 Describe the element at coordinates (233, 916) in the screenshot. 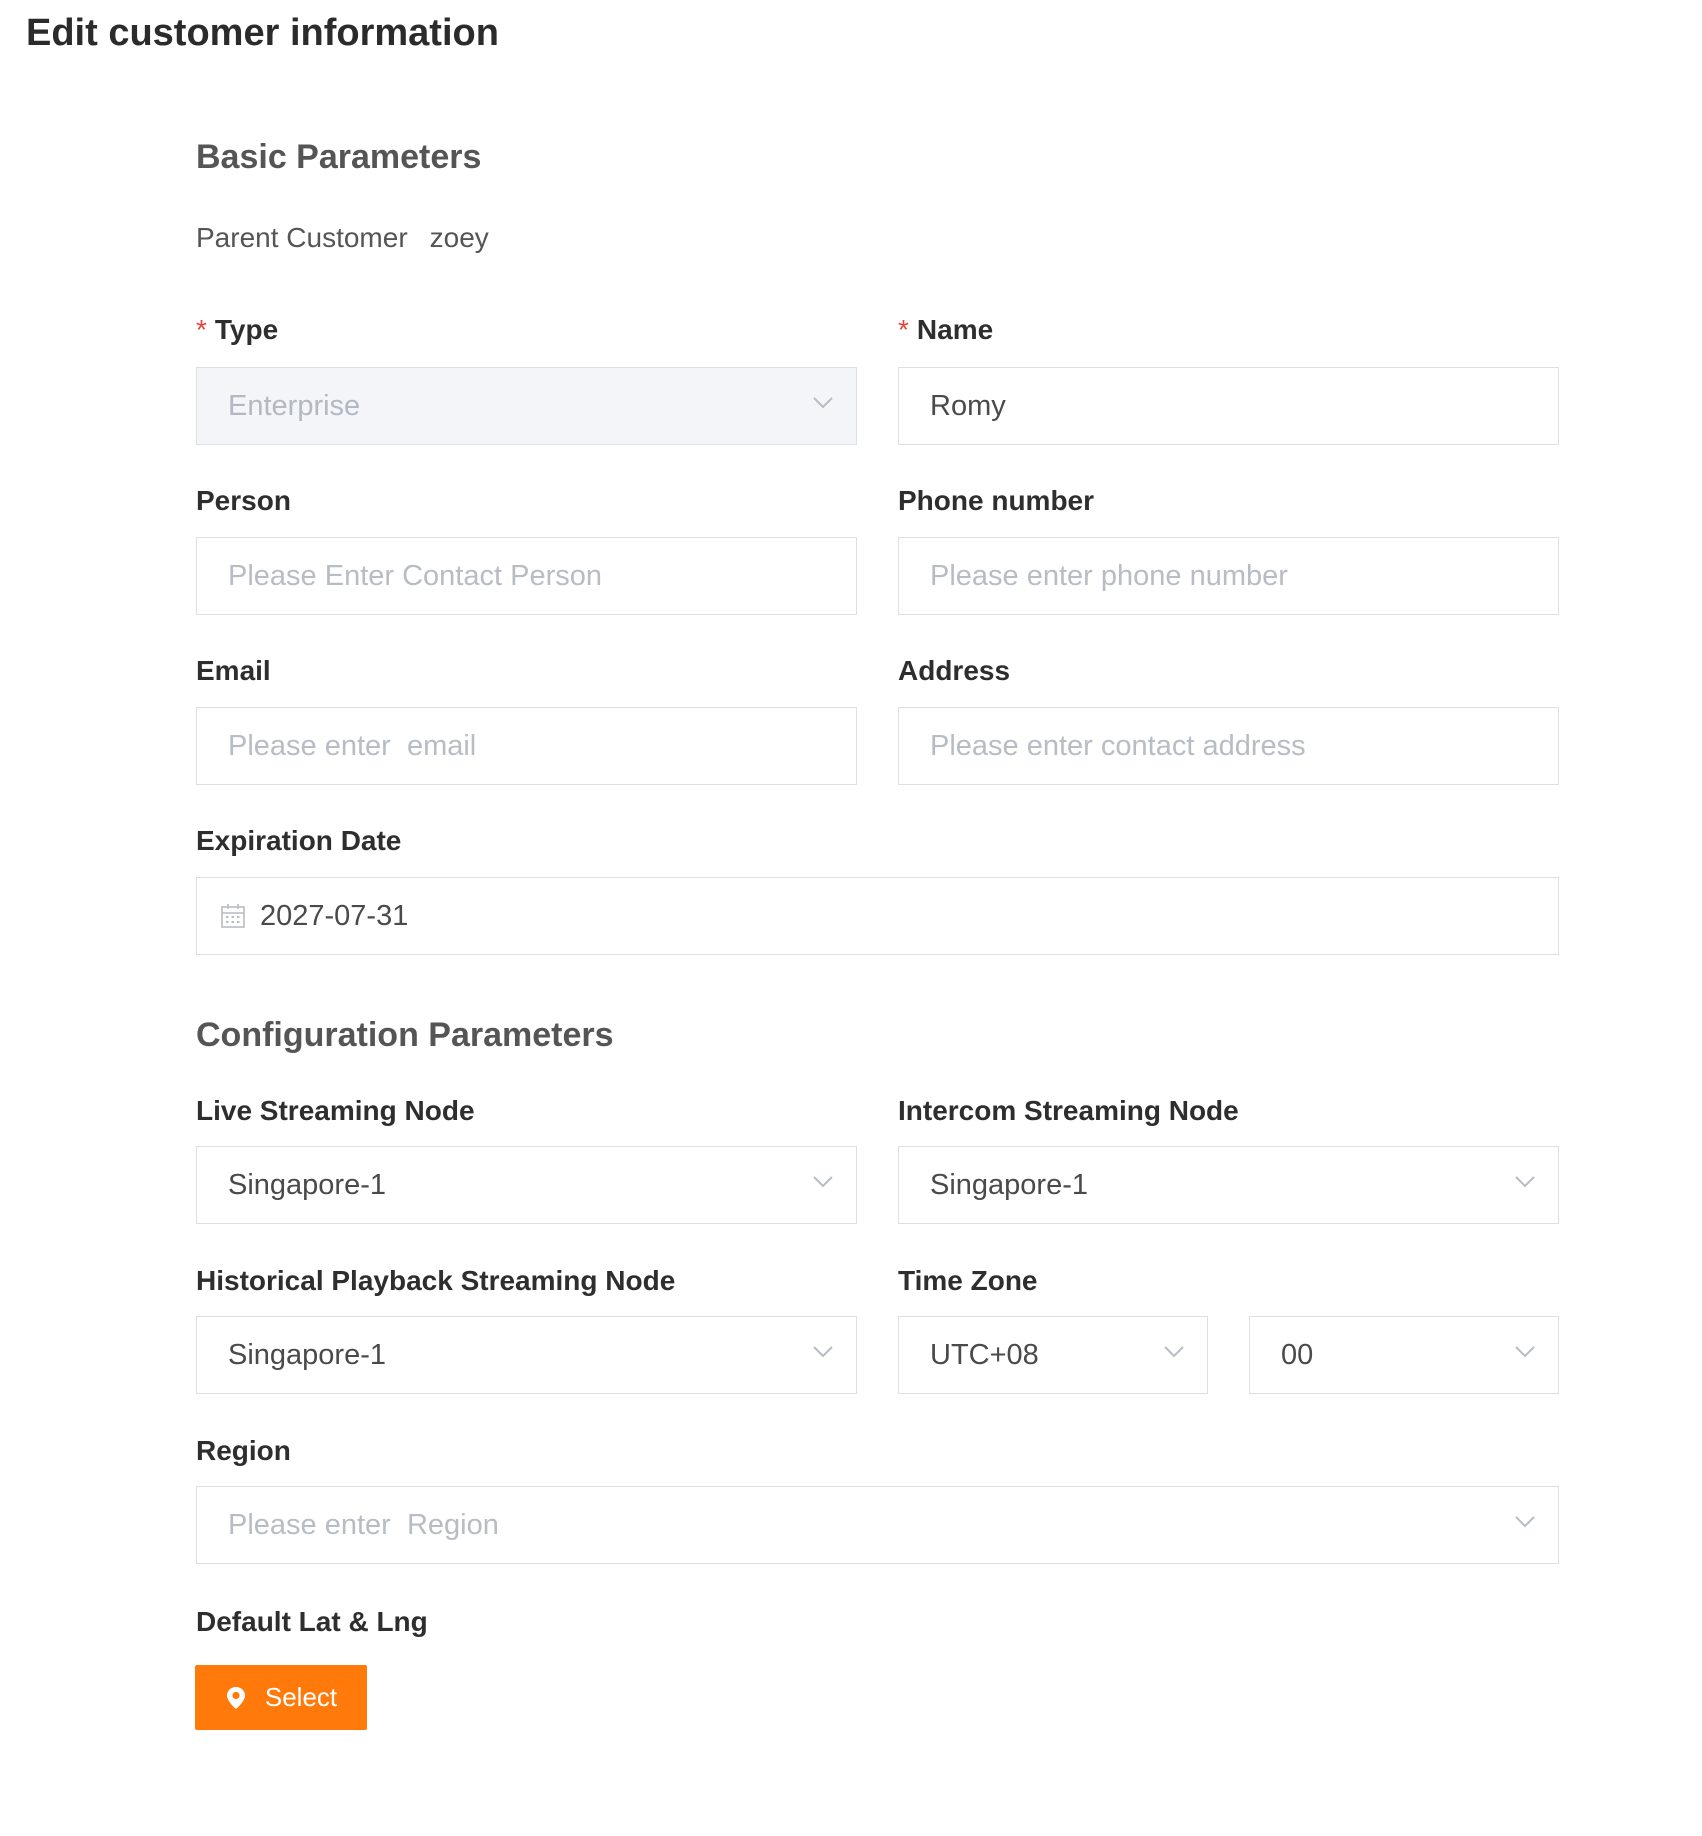

I see `calendar-icon` at that location.